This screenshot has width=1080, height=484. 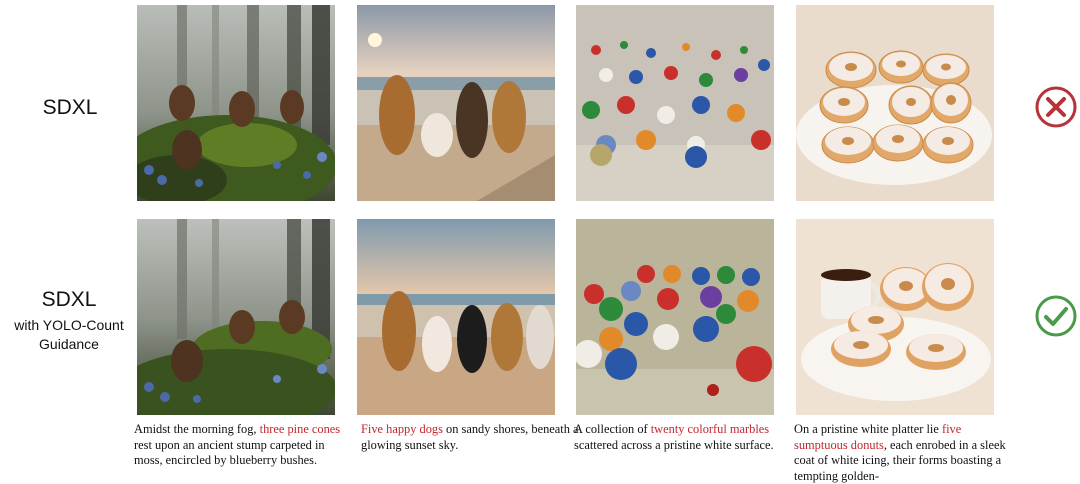 I want to click on image-marbles-sdxl, so click(x=675, y=103).